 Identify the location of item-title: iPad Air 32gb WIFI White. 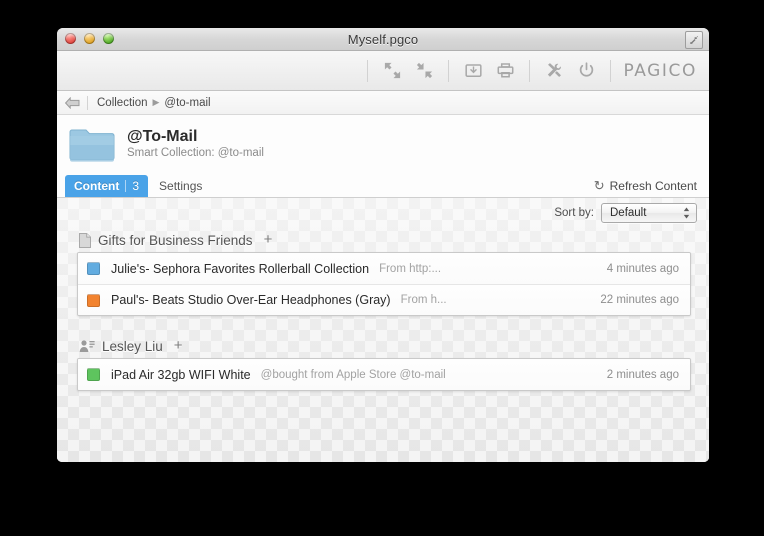
(181, 374).